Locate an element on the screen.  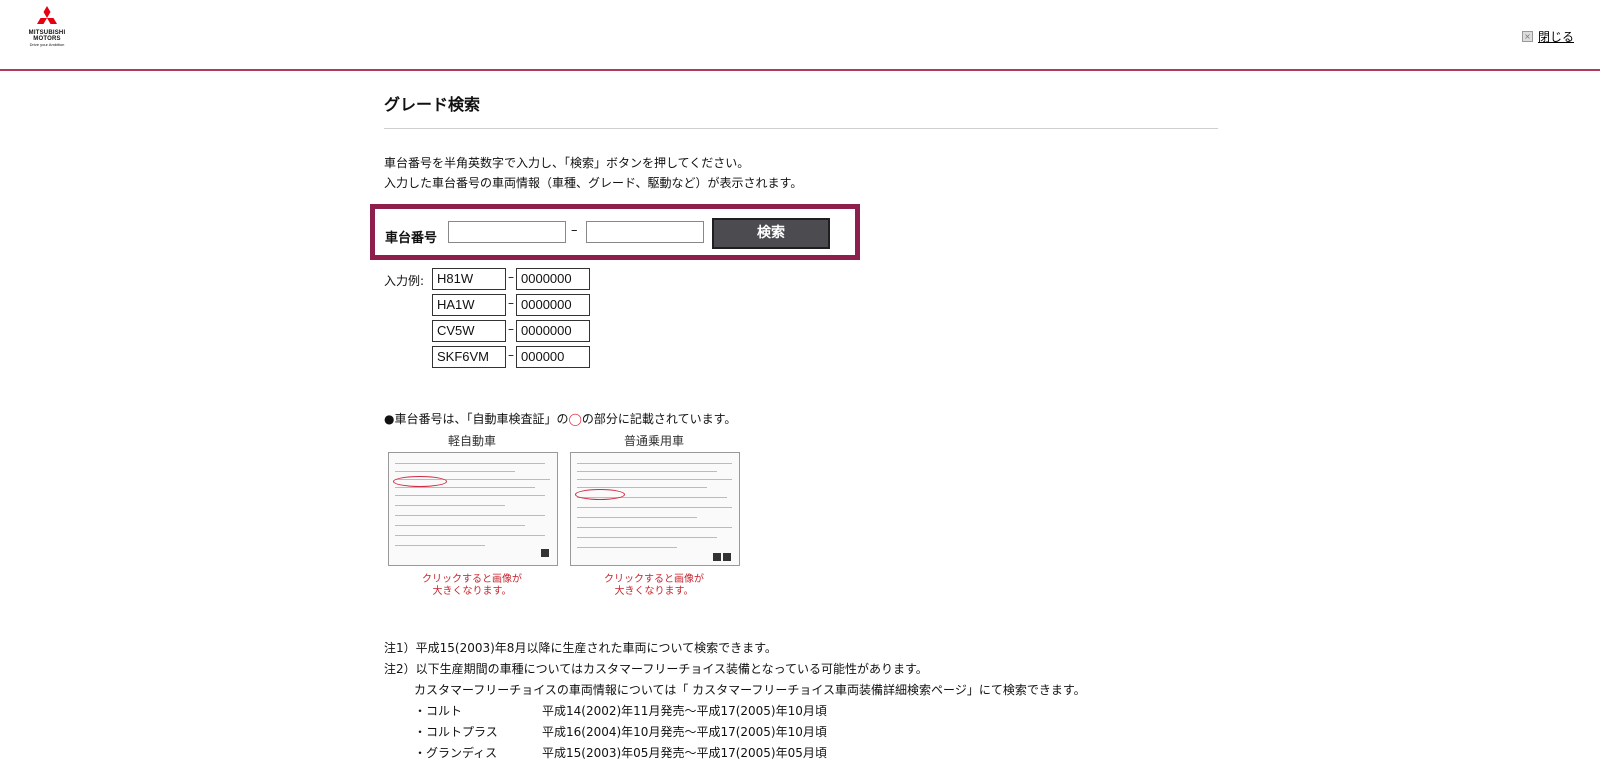
note-1: 注1）平成15(2003)年8月以降に生産された車両について検索できます。 is located at coordinates (580, 648).